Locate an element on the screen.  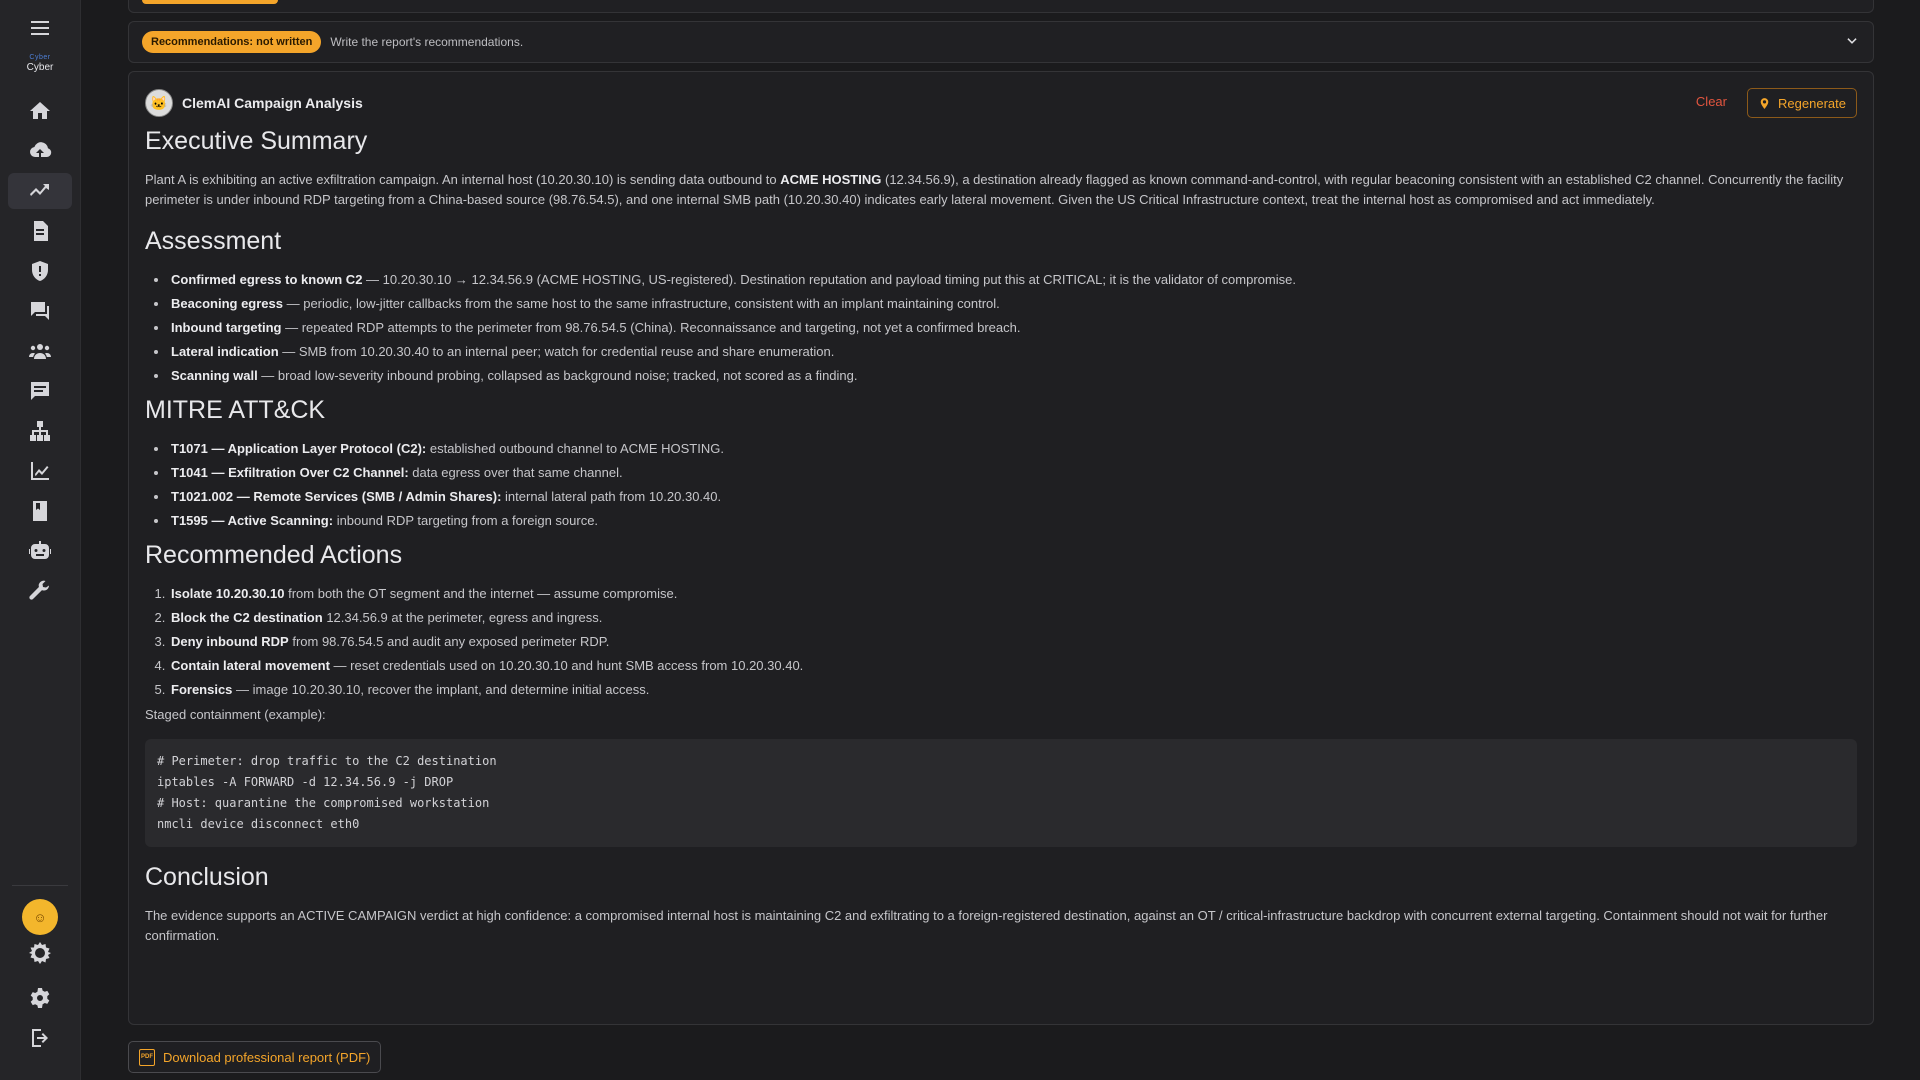
logout-icon is located at coordinates (40, 1038).